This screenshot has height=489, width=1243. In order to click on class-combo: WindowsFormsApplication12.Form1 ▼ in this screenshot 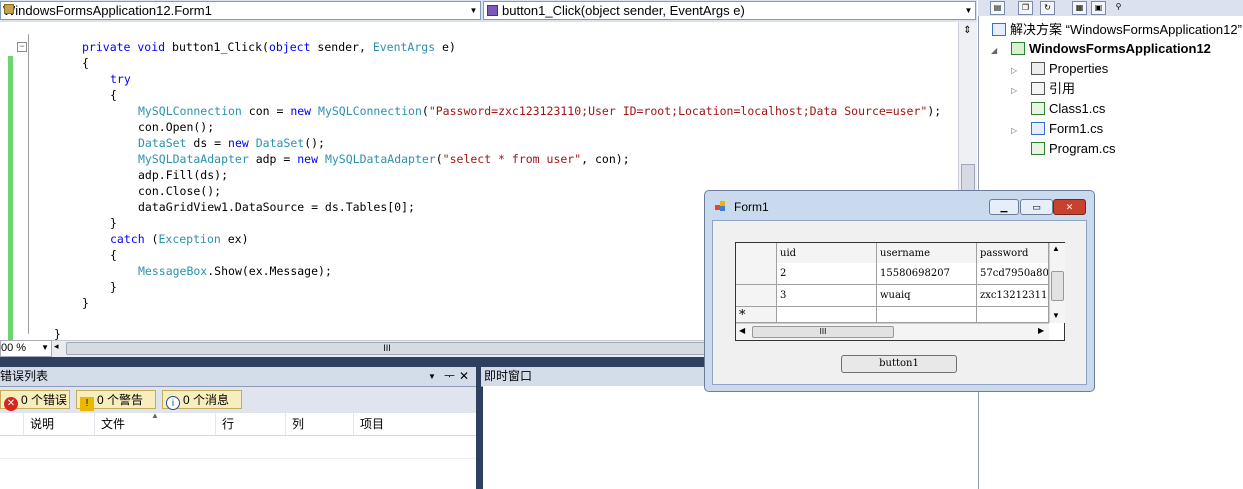, I will do `click(240, 10)`.